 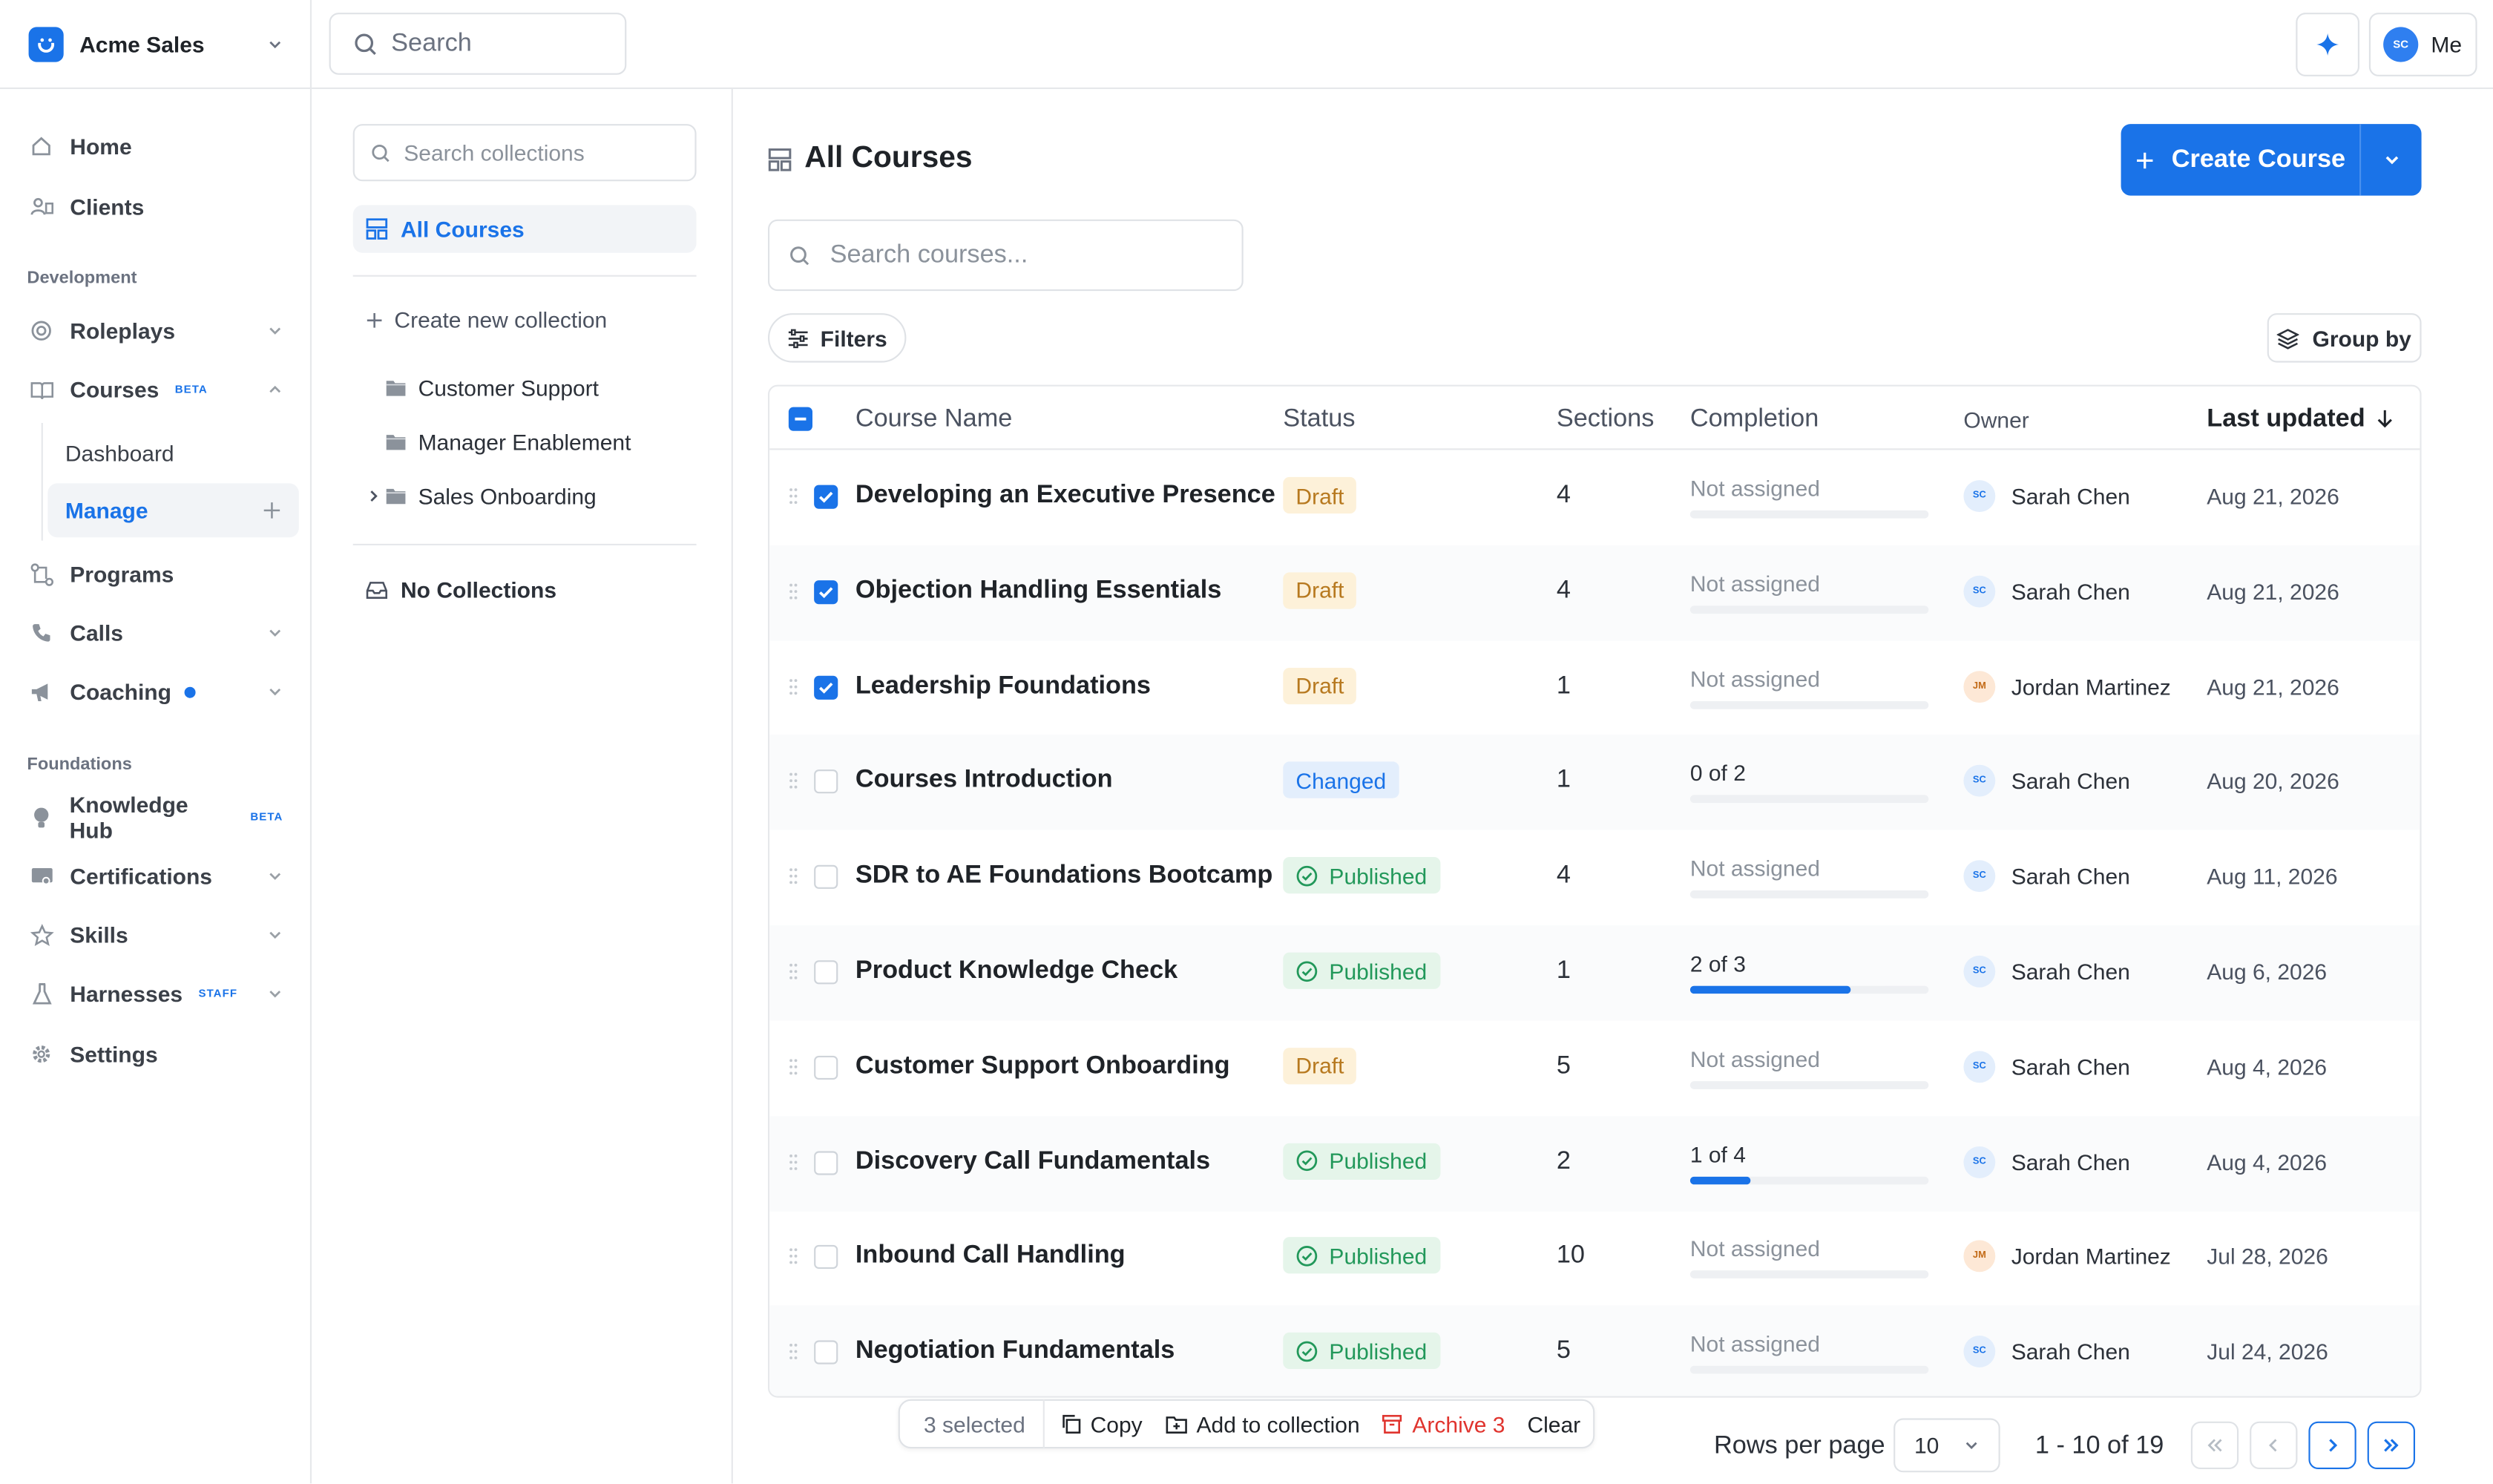 What do you see at coordinates (156, 44) in the screenshot?
I see `org-switcher: Acme Sales` at bounding box center [156, 44].